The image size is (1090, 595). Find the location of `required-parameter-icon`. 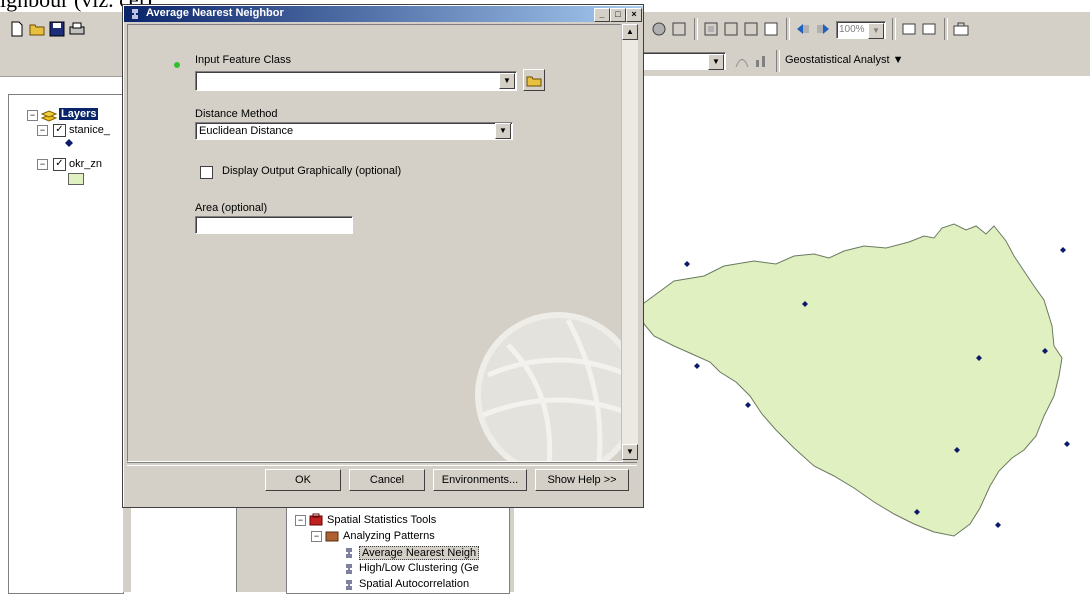

required-parameter-icon is located at coordinates (177, 65).